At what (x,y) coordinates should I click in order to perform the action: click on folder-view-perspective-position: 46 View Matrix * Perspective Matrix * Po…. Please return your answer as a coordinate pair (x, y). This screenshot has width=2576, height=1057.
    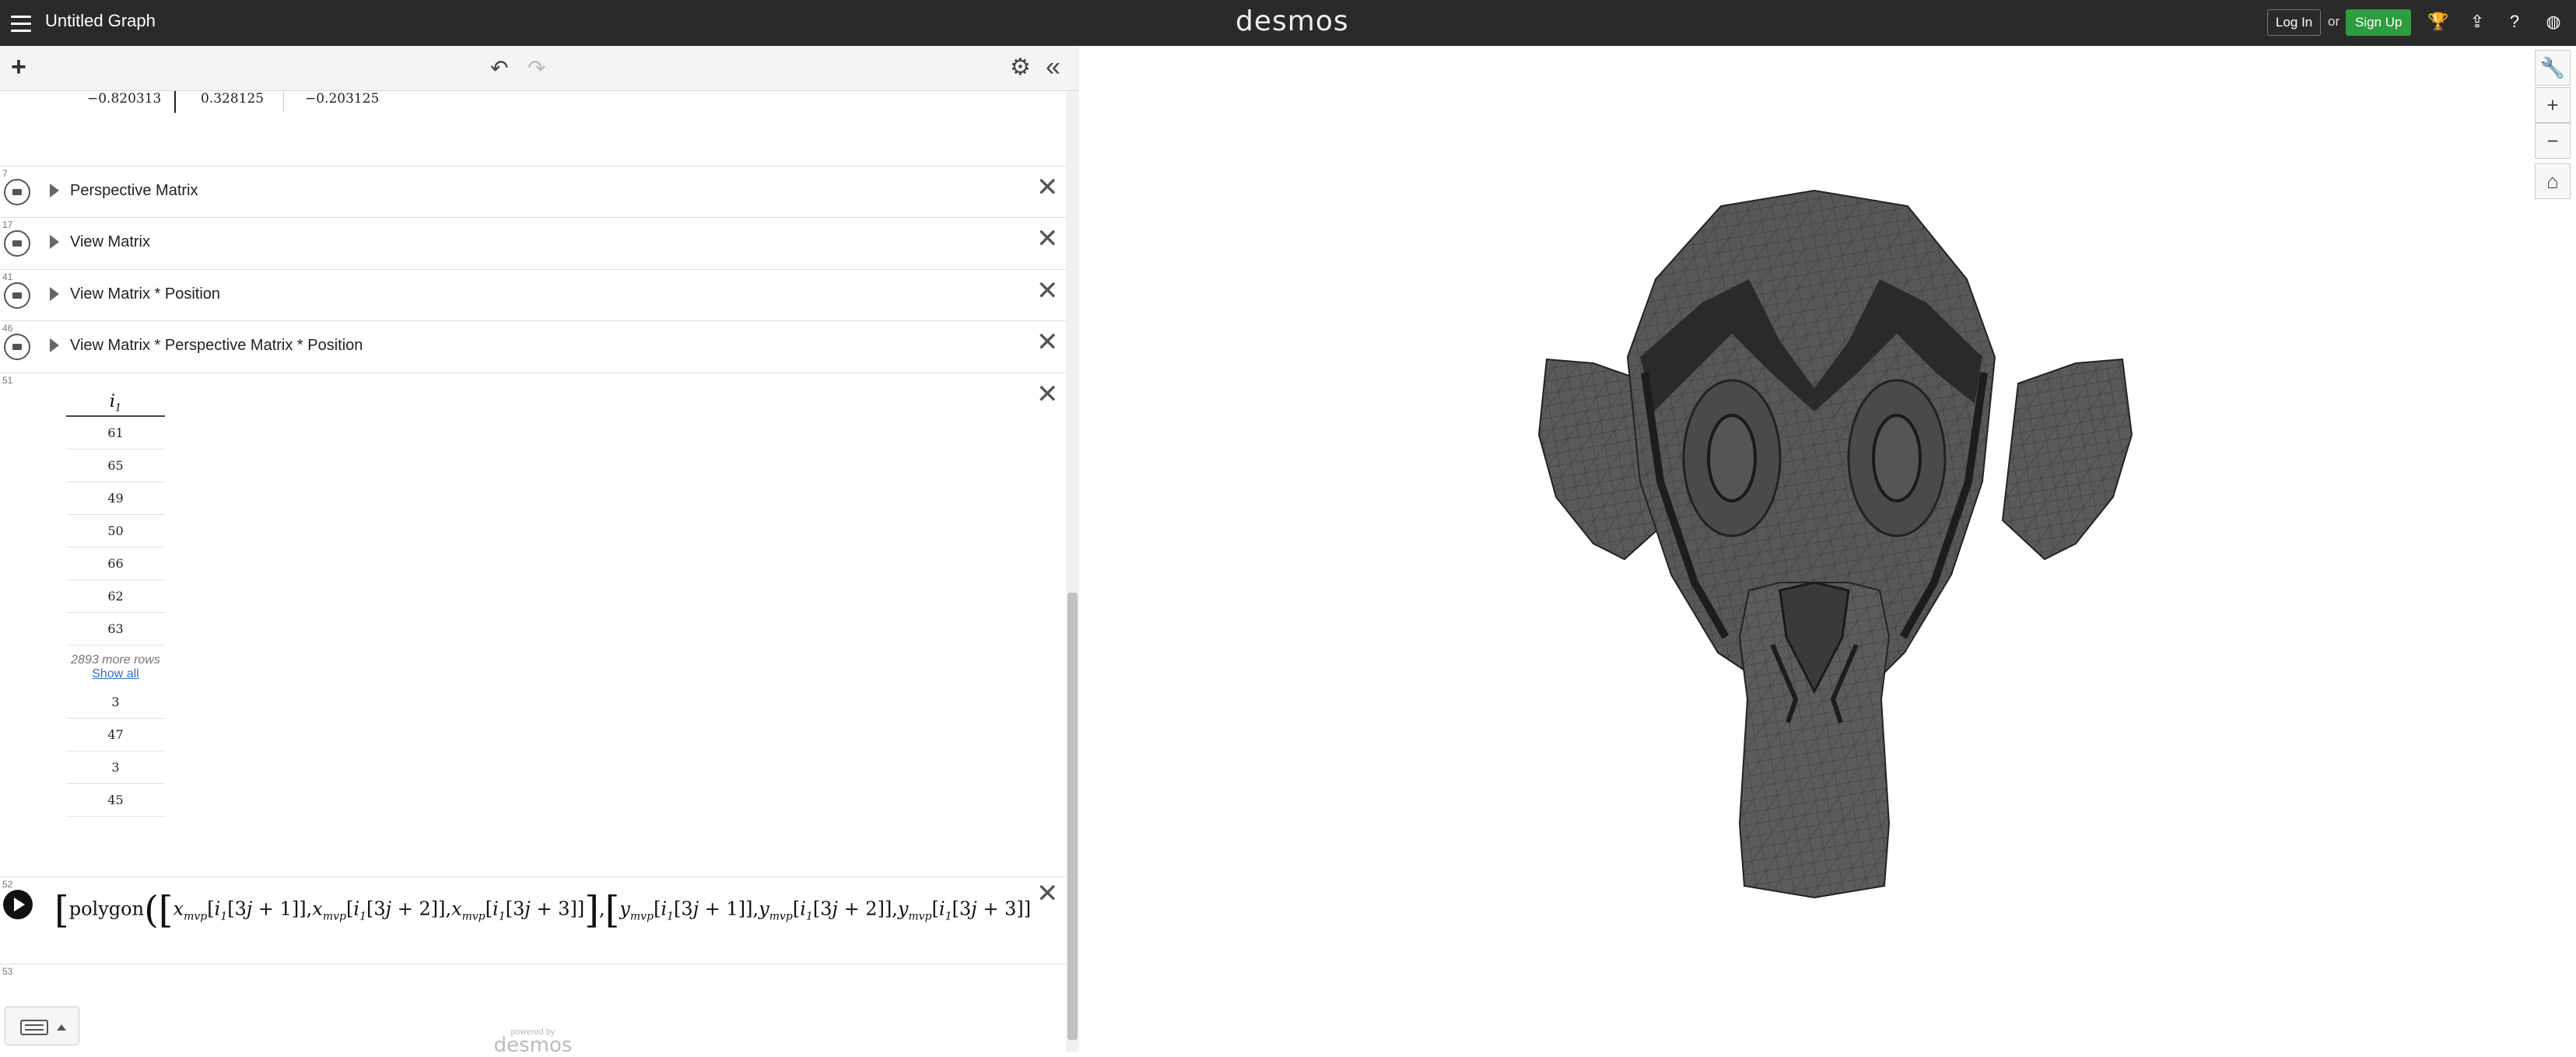
    Looking at the image, I should click on (533, 347).